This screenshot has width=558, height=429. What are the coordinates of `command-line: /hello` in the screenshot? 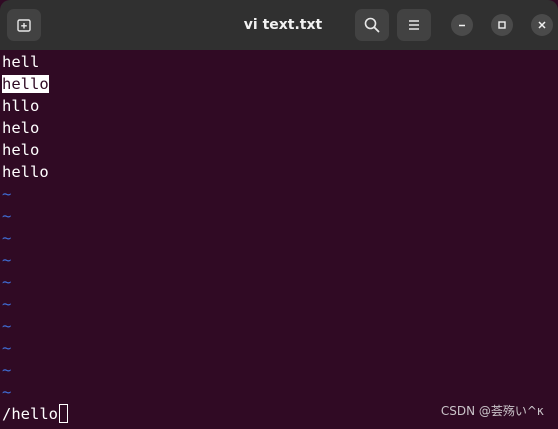 It's located at (35, 414).